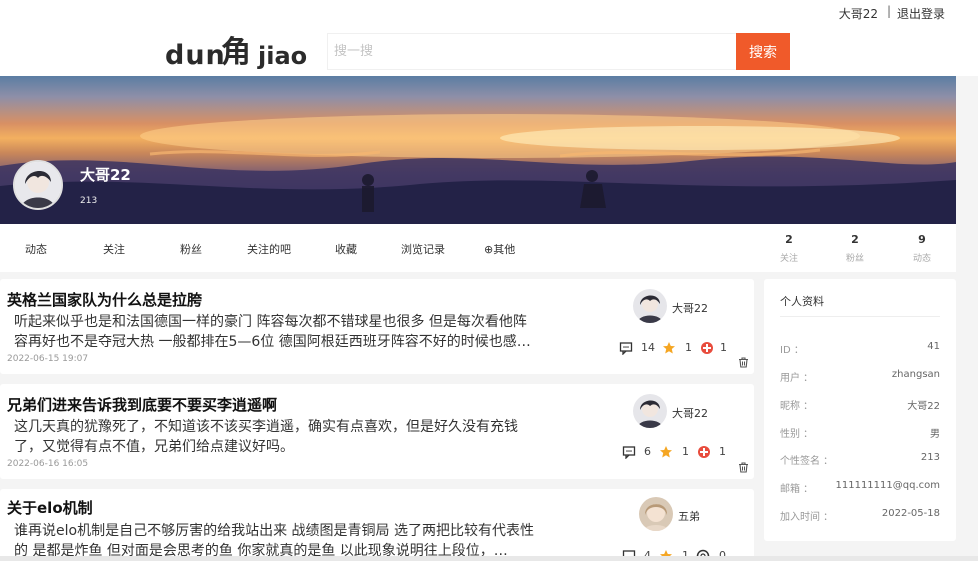 The height and width of the screenshot is (561, 978). I want to click on tab-more: ⊕其他, so click(499, 249).